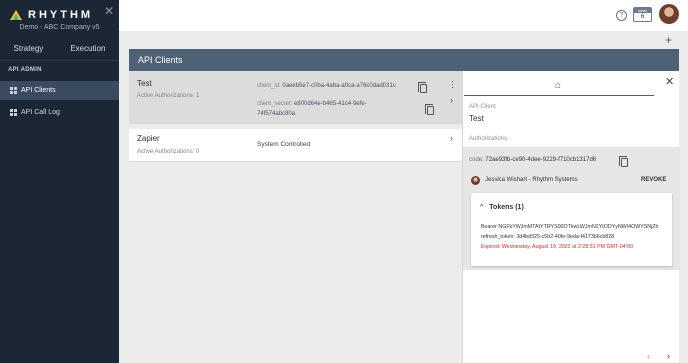 Image resolution: width=688 pixels, height=363 pixels. What do you see at coordinates (475, 180) in the screenshot?
I see `avatar` at bounding box center [475, 180].